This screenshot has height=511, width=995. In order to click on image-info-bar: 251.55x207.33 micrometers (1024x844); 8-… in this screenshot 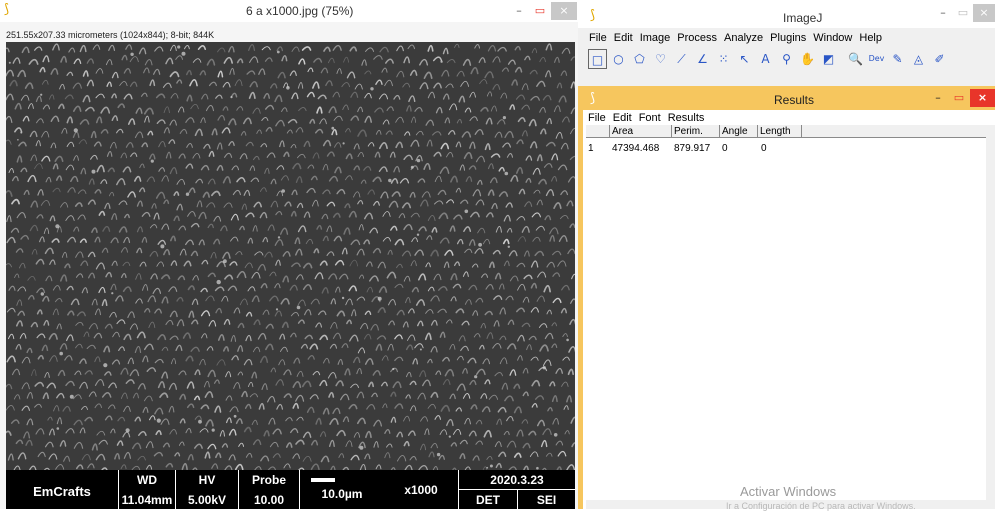, I will do `click(292, 35)`.